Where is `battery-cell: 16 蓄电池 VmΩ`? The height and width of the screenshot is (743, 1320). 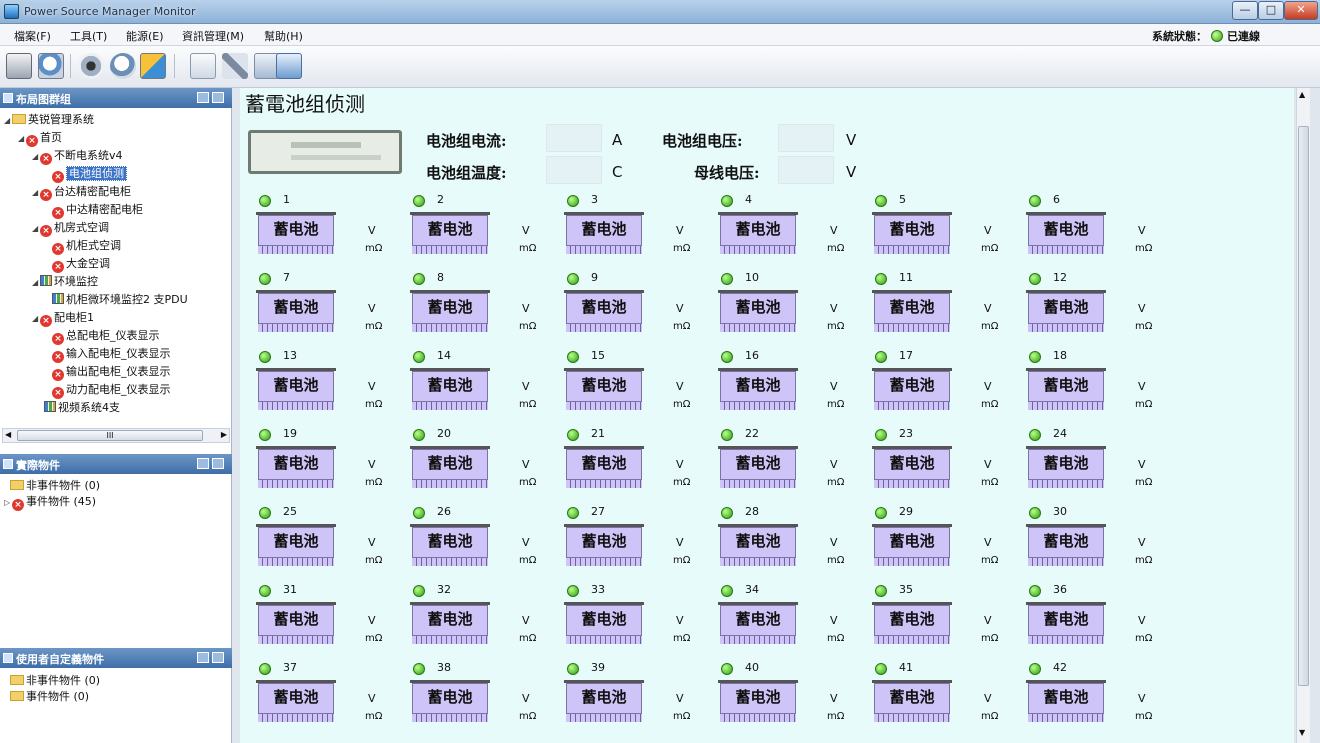 battery-cell: 16 蓄电池 VmΩ is located at coordinates (777, 388).